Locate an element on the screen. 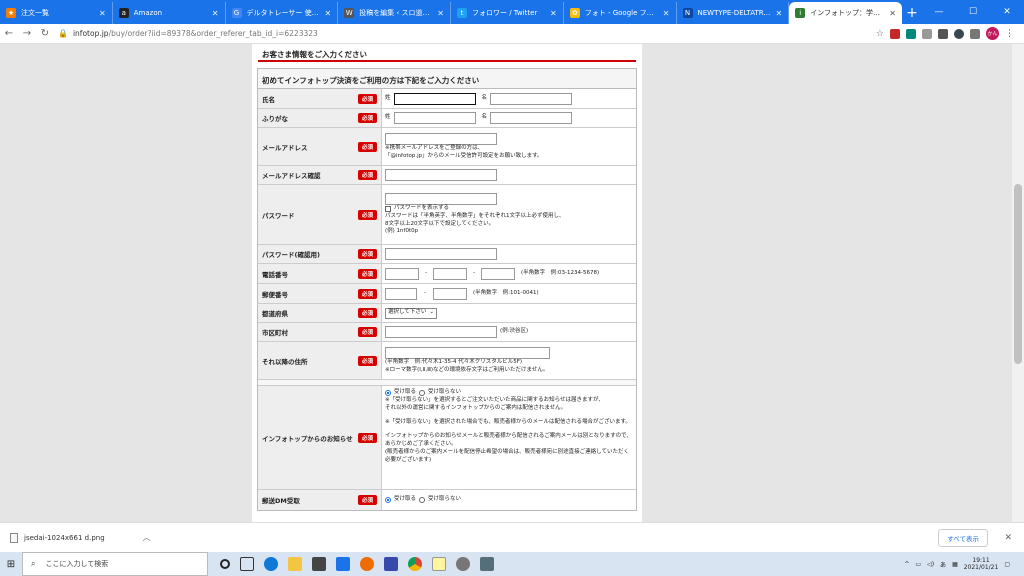  postal-part-1-input is located at coordinates (401, 293).